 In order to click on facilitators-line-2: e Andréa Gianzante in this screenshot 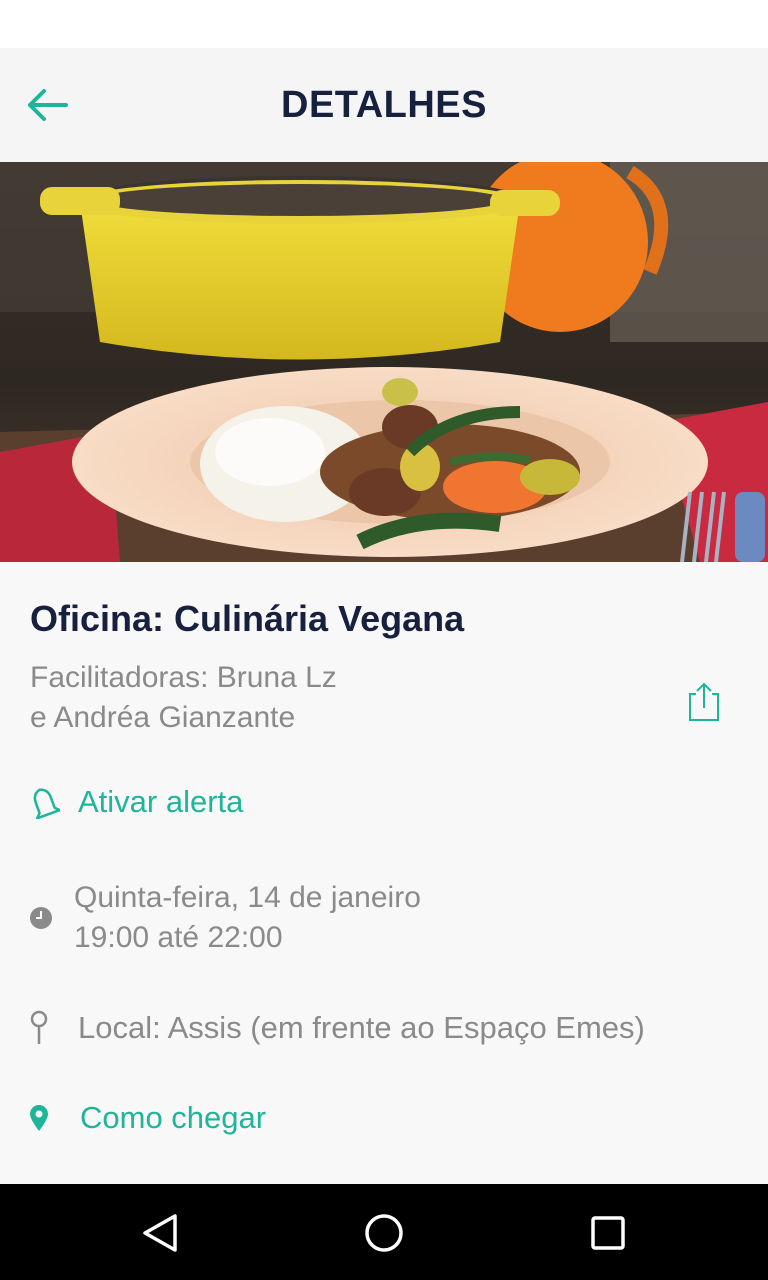, I will do `click(163, 717)`.